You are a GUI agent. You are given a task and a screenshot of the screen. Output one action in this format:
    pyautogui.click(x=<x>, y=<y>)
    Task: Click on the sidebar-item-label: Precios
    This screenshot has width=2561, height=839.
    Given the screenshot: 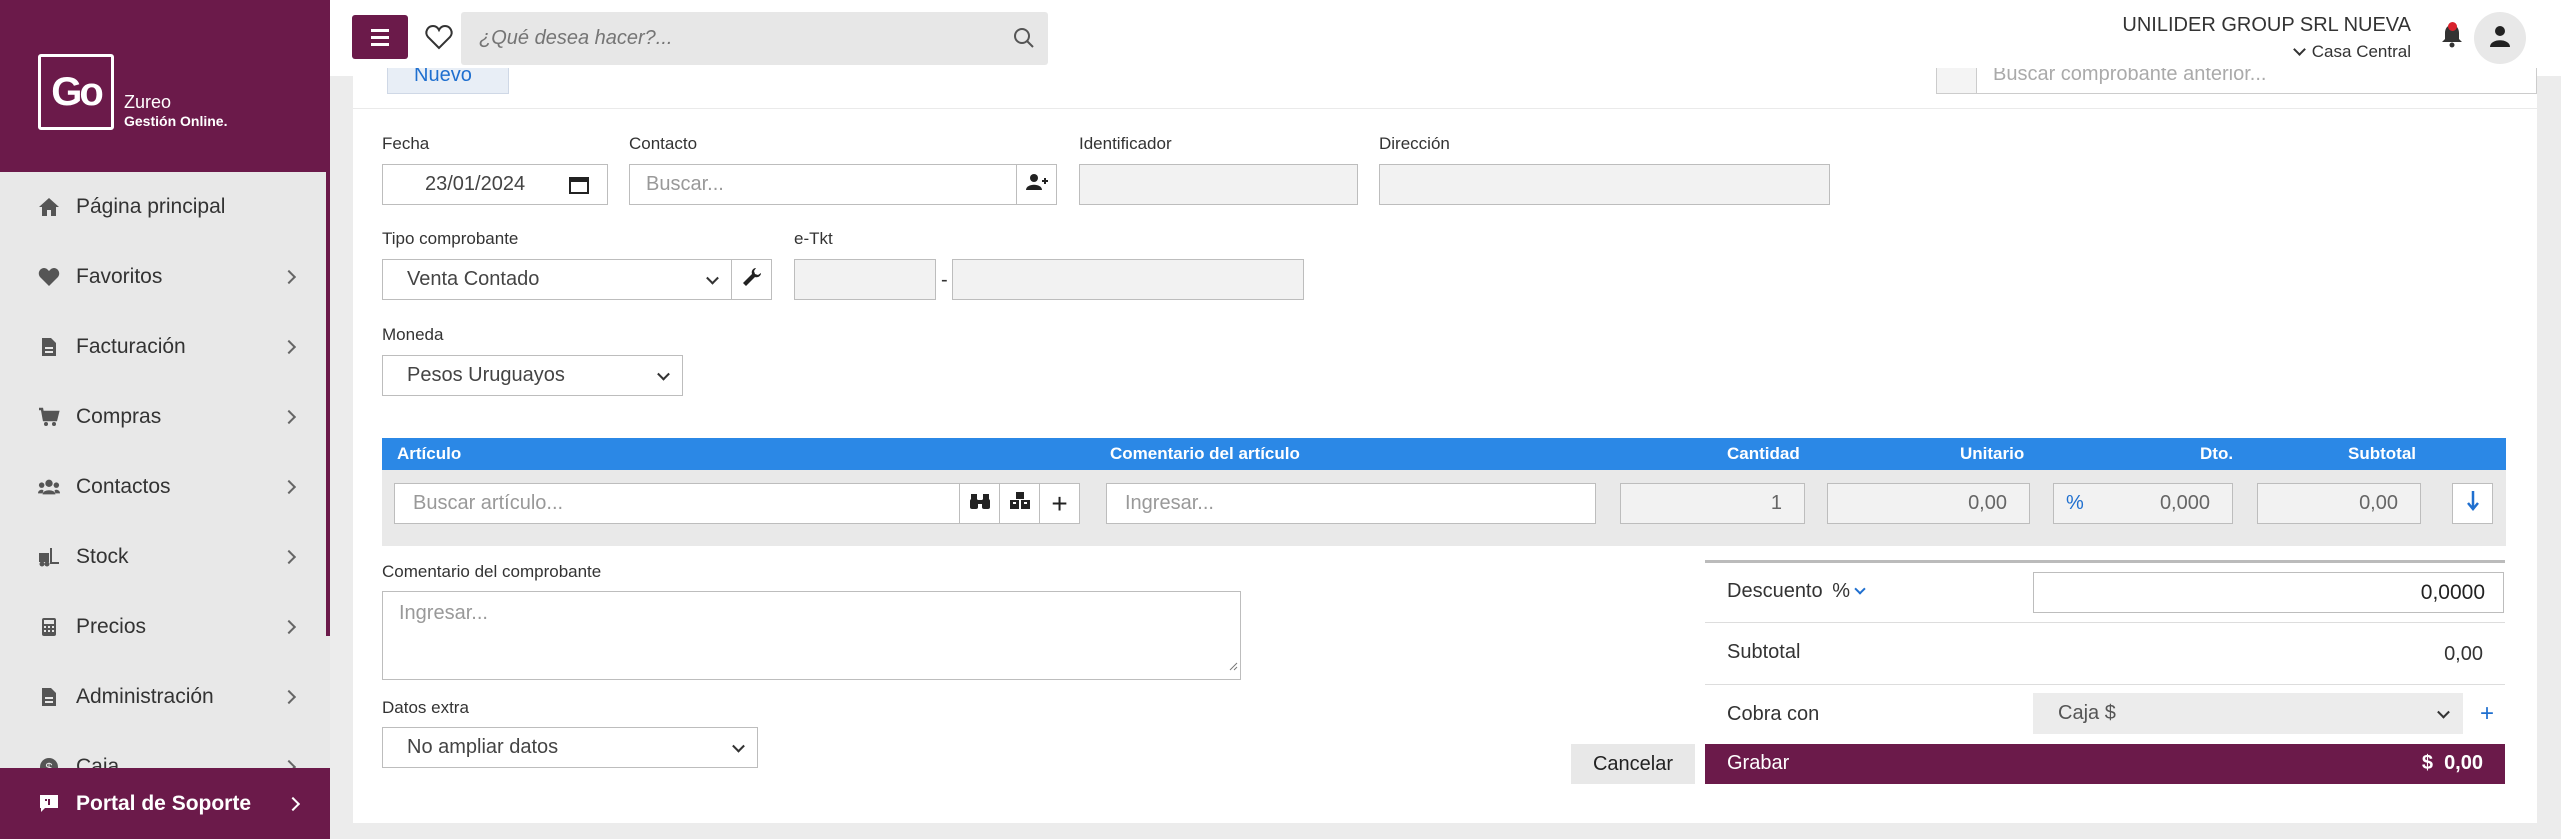 What is the action you would take?
    pyautogui.click(x=111, y=626)
    